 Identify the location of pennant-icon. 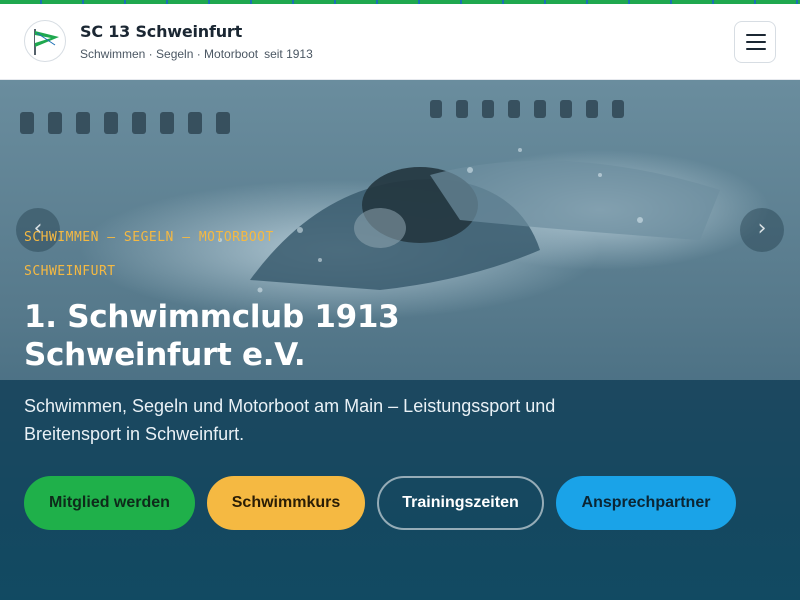
(46, 42).